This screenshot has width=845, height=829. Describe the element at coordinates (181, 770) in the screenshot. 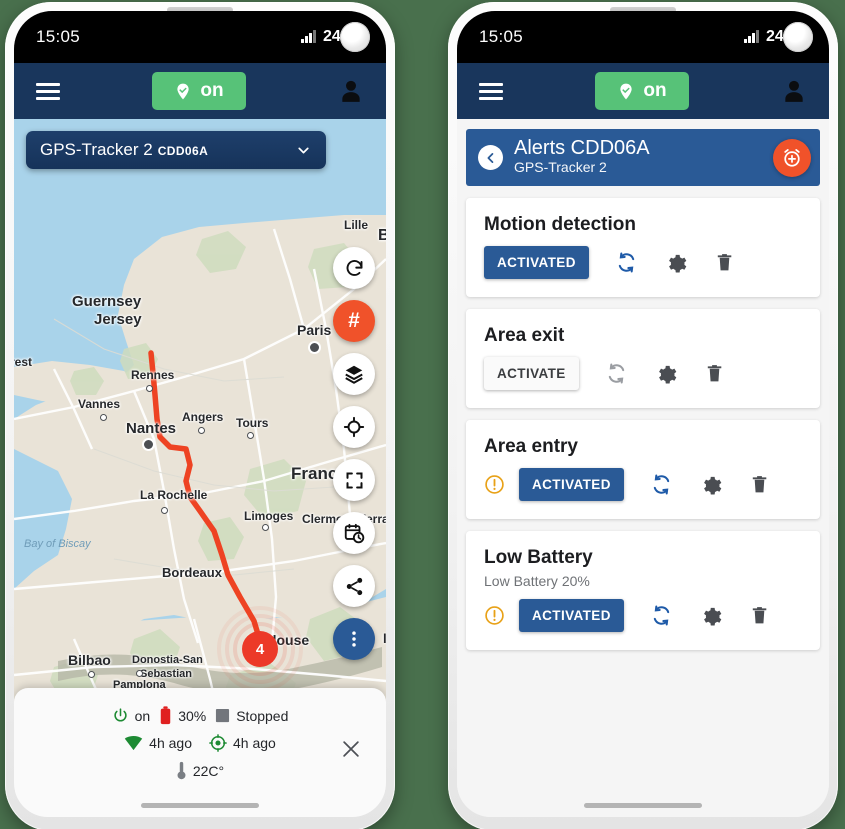

I see `thermometer-icon` at that location.